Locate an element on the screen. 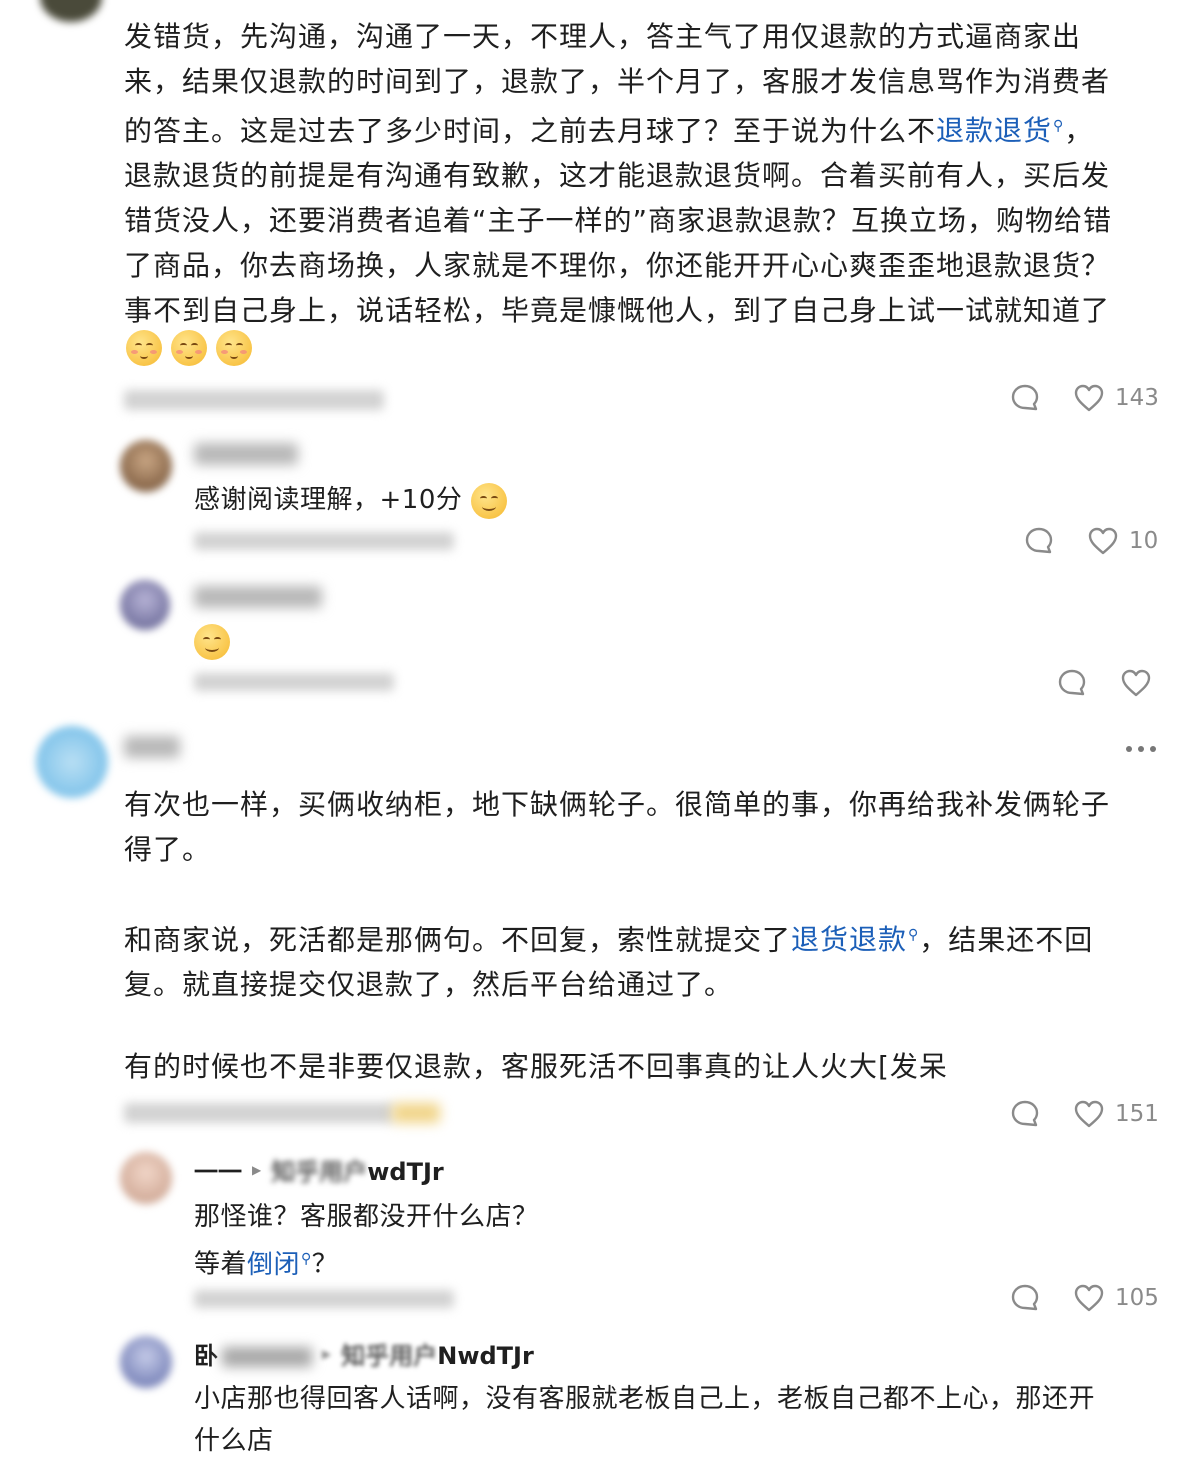  reply-body is located at coordinates (214, 642).